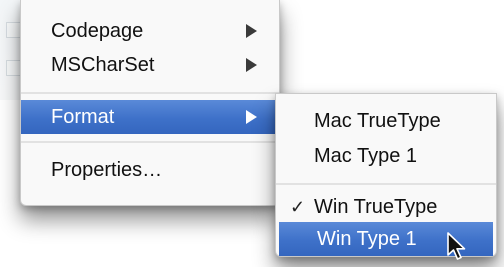 The height and width of the screenshot is (267, 504). I want to click on menu-item-label: Mac TrueType, so click(377, 120).